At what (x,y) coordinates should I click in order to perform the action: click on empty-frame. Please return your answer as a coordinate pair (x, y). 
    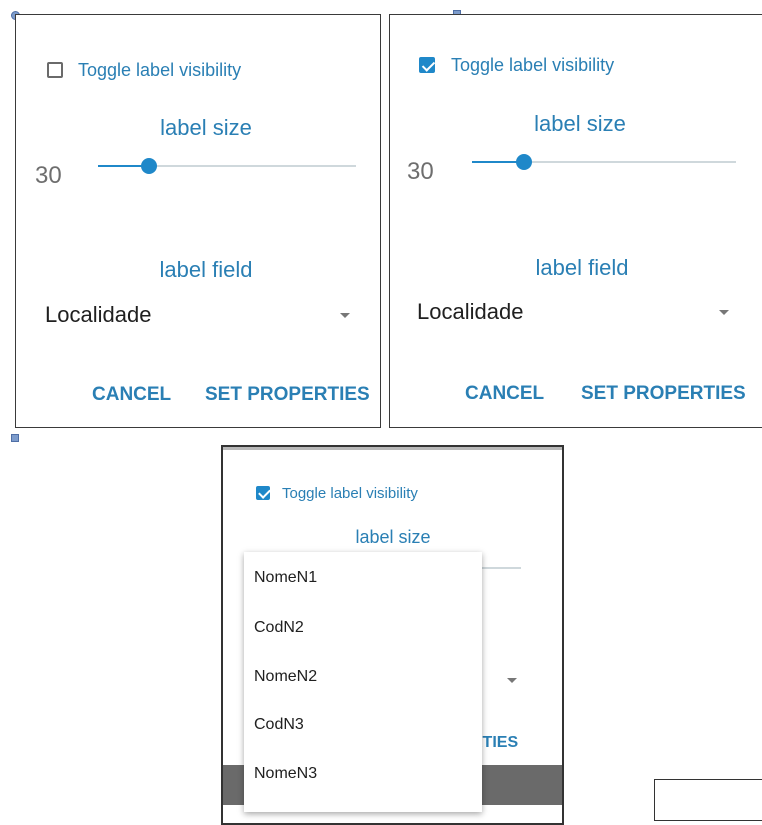
    Looking at the image, I should click on (708, 800).